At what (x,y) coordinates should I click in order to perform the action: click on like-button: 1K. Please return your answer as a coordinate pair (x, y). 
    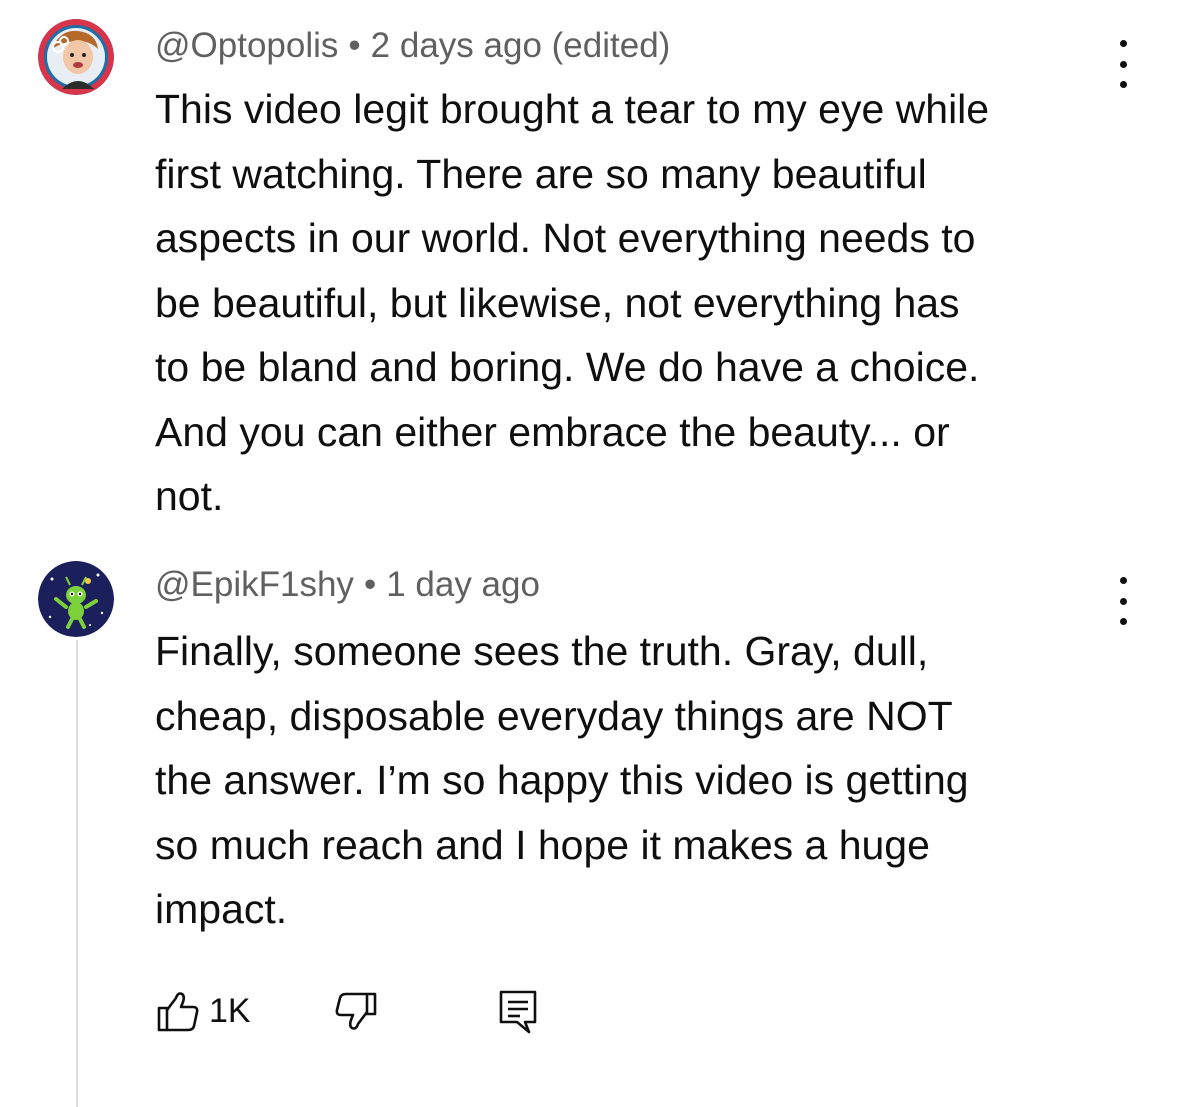
    Looking at the image, I should click on (203, 1011).